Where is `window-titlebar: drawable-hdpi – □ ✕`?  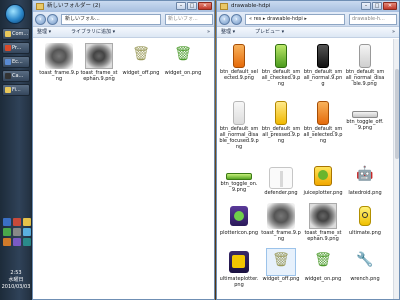 window-titlebar: drawable-hdpi – □ ✕ is located at coordinates (308, 6).